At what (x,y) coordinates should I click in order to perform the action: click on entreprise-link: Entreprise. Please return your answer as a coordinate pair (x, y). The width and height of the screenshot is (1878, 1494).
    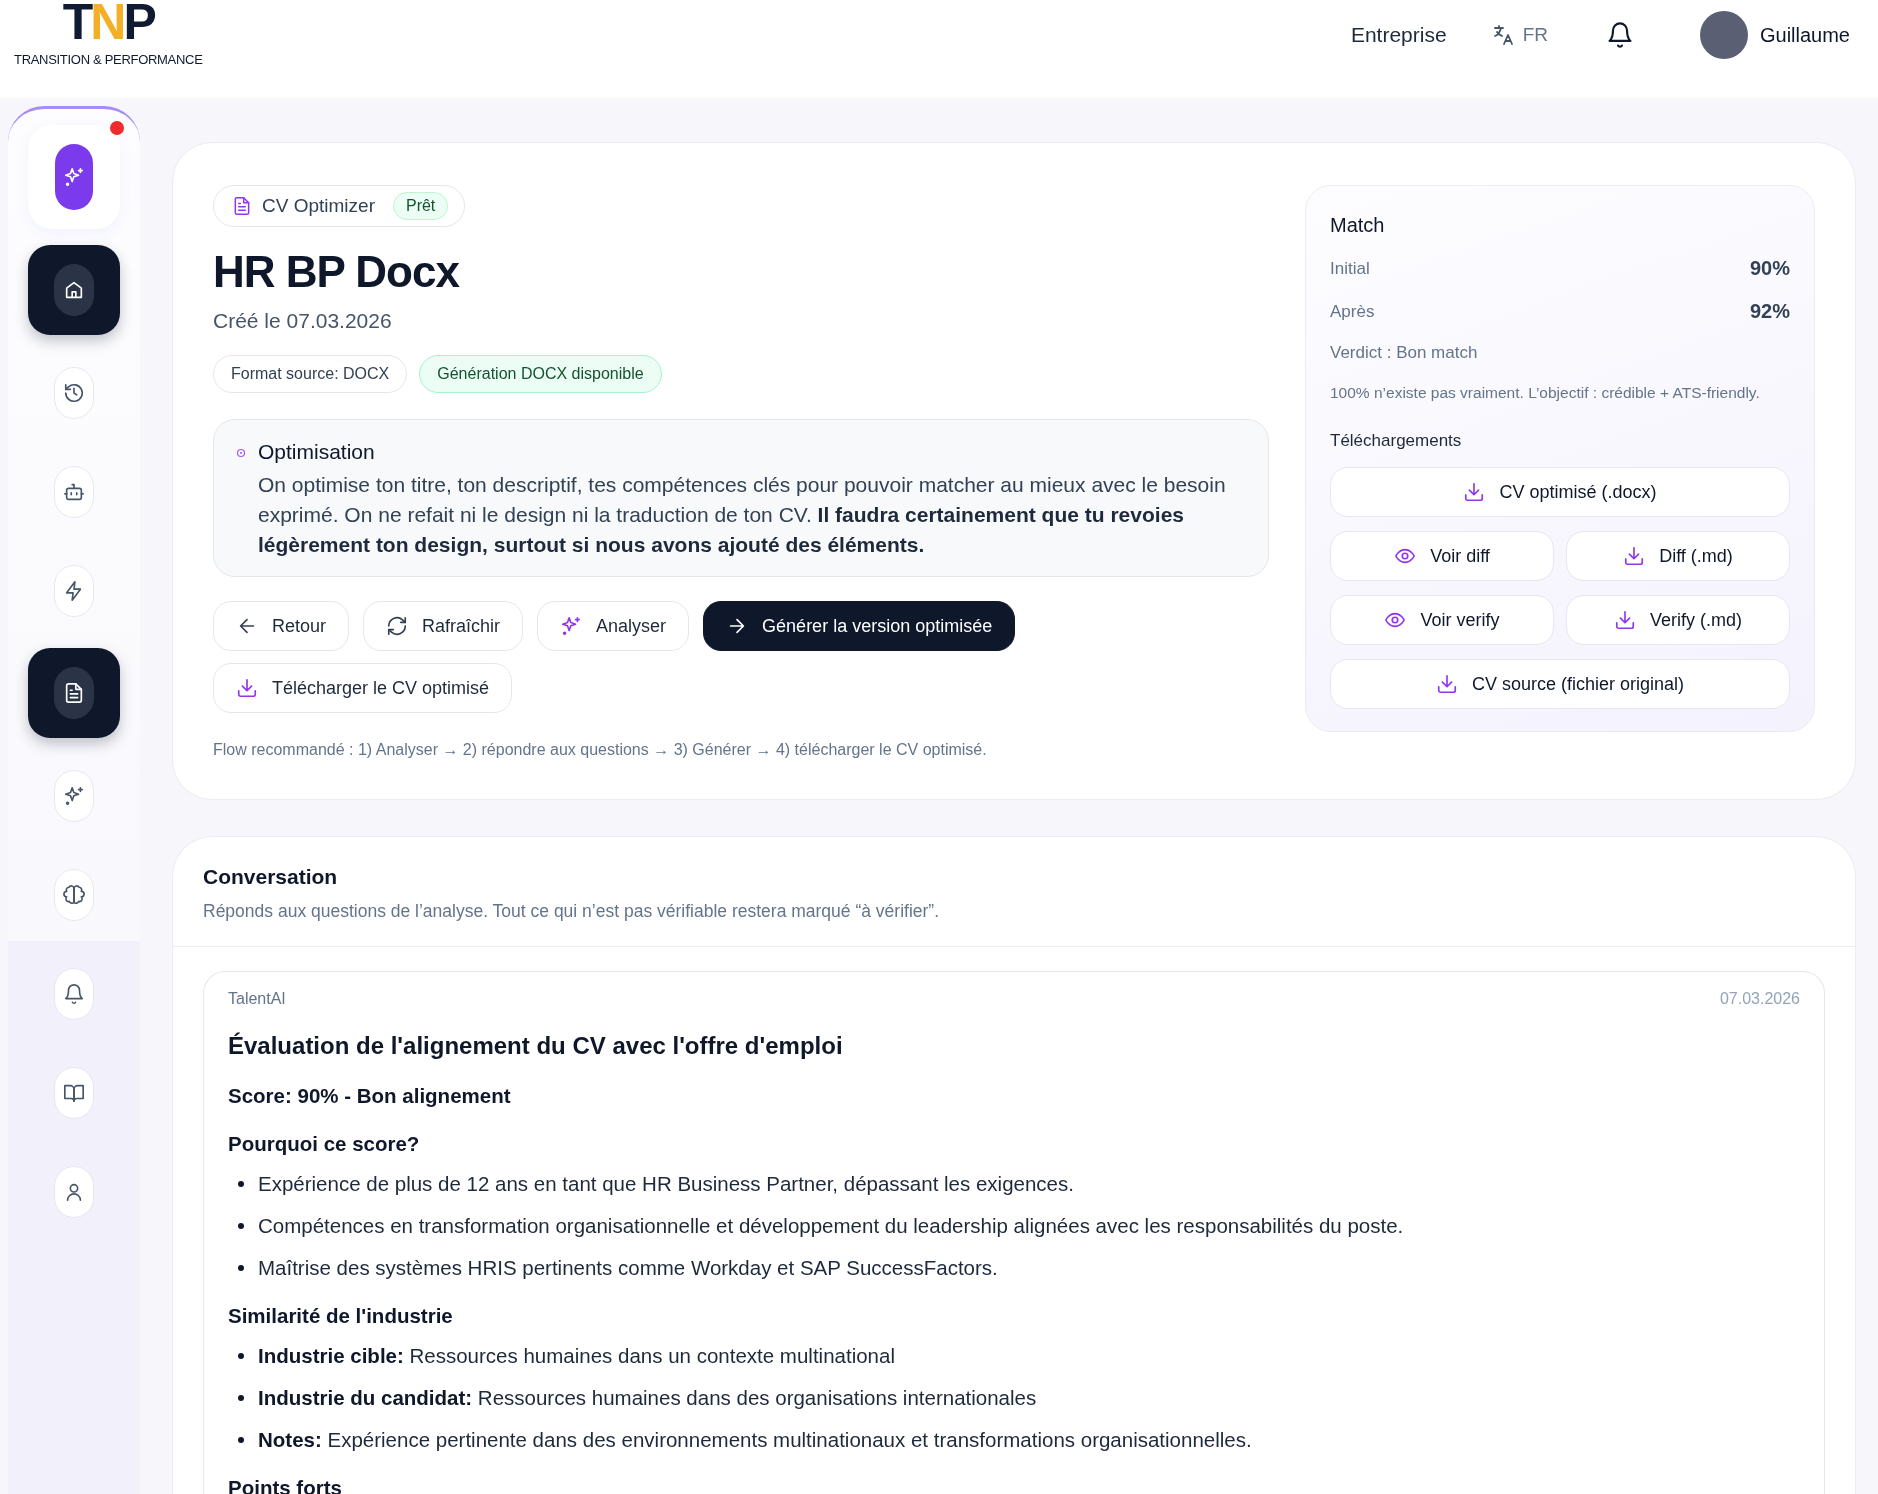
    Looking at the image, I should click on (1398, 35).